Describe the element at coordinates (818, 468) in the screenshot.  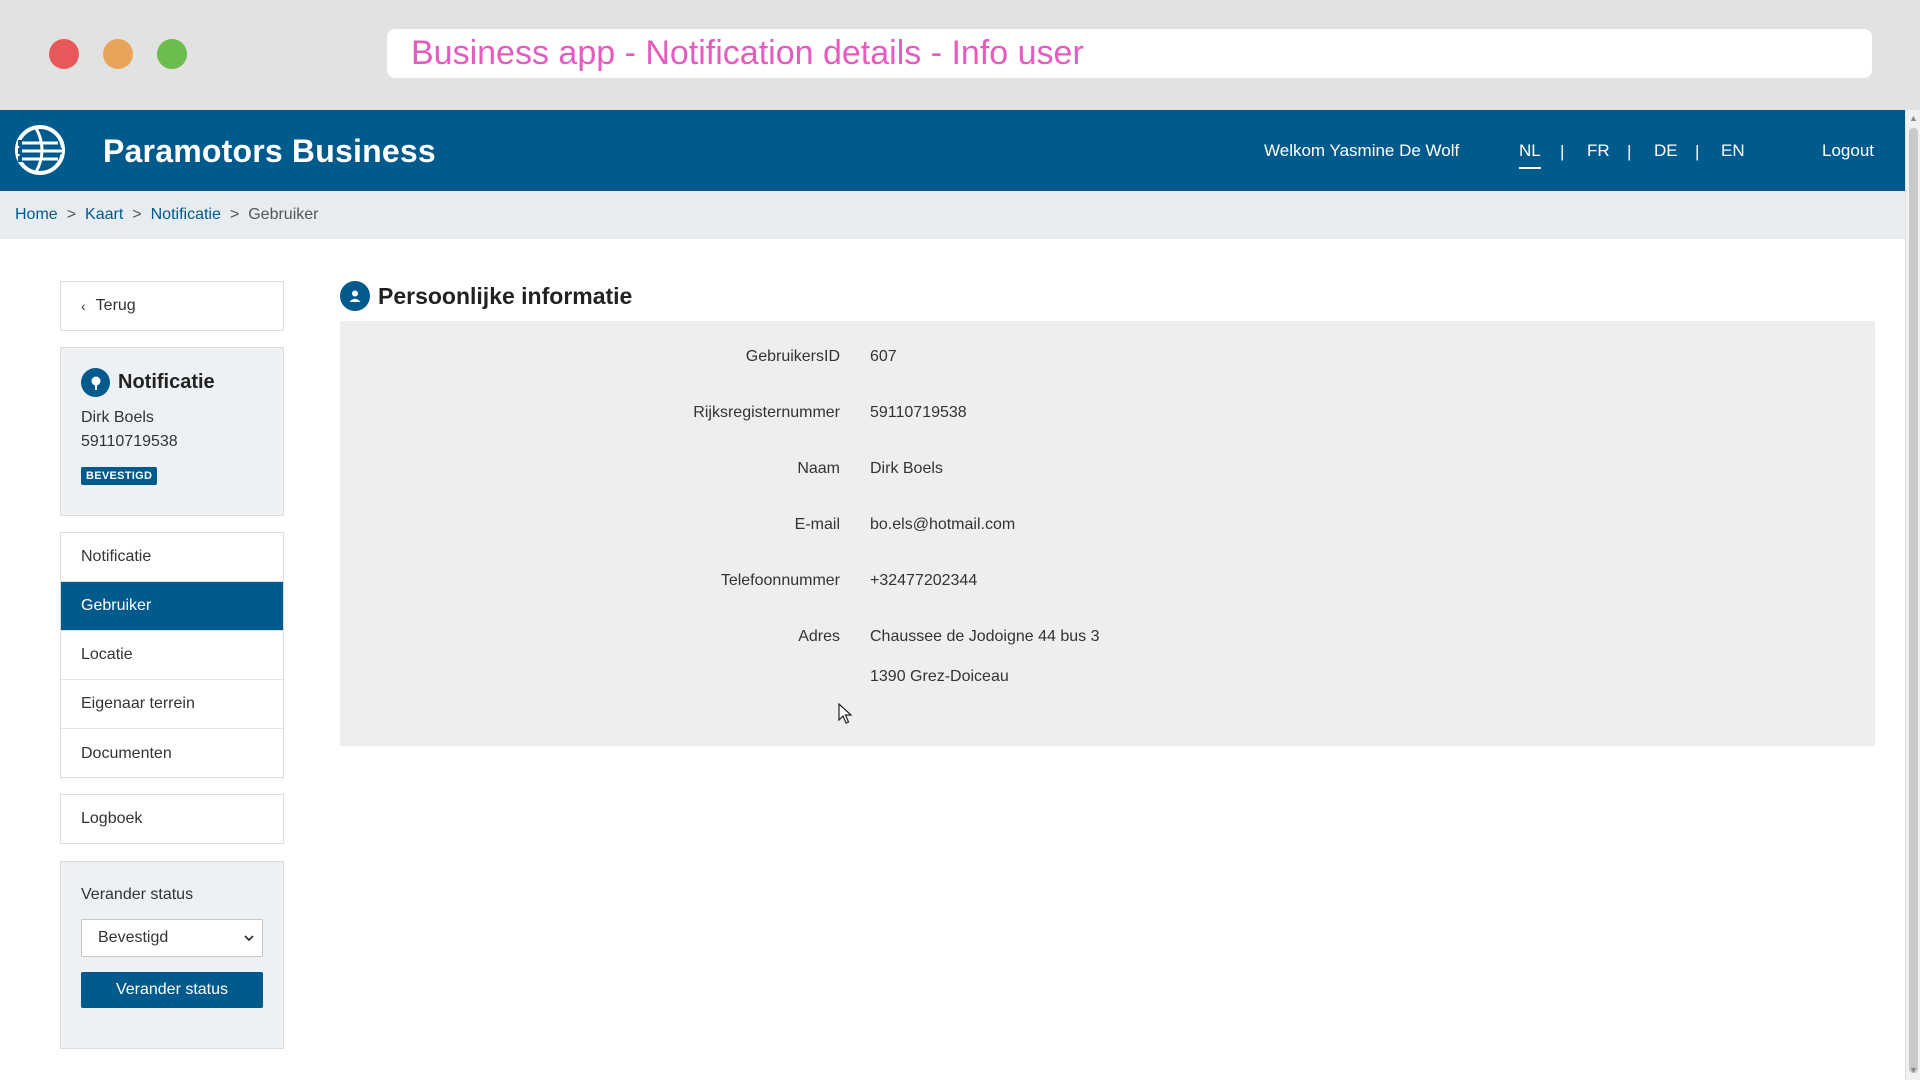
I see `field-label-naam: Naam` at that location.